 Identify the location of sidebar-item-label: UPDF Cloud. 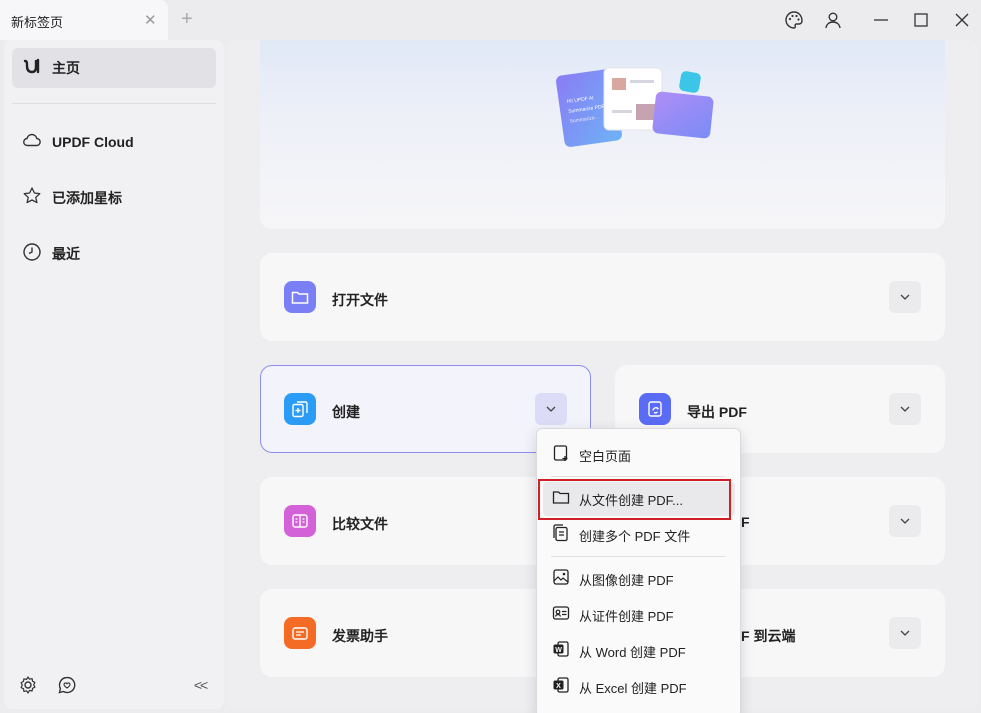
(93, 142).